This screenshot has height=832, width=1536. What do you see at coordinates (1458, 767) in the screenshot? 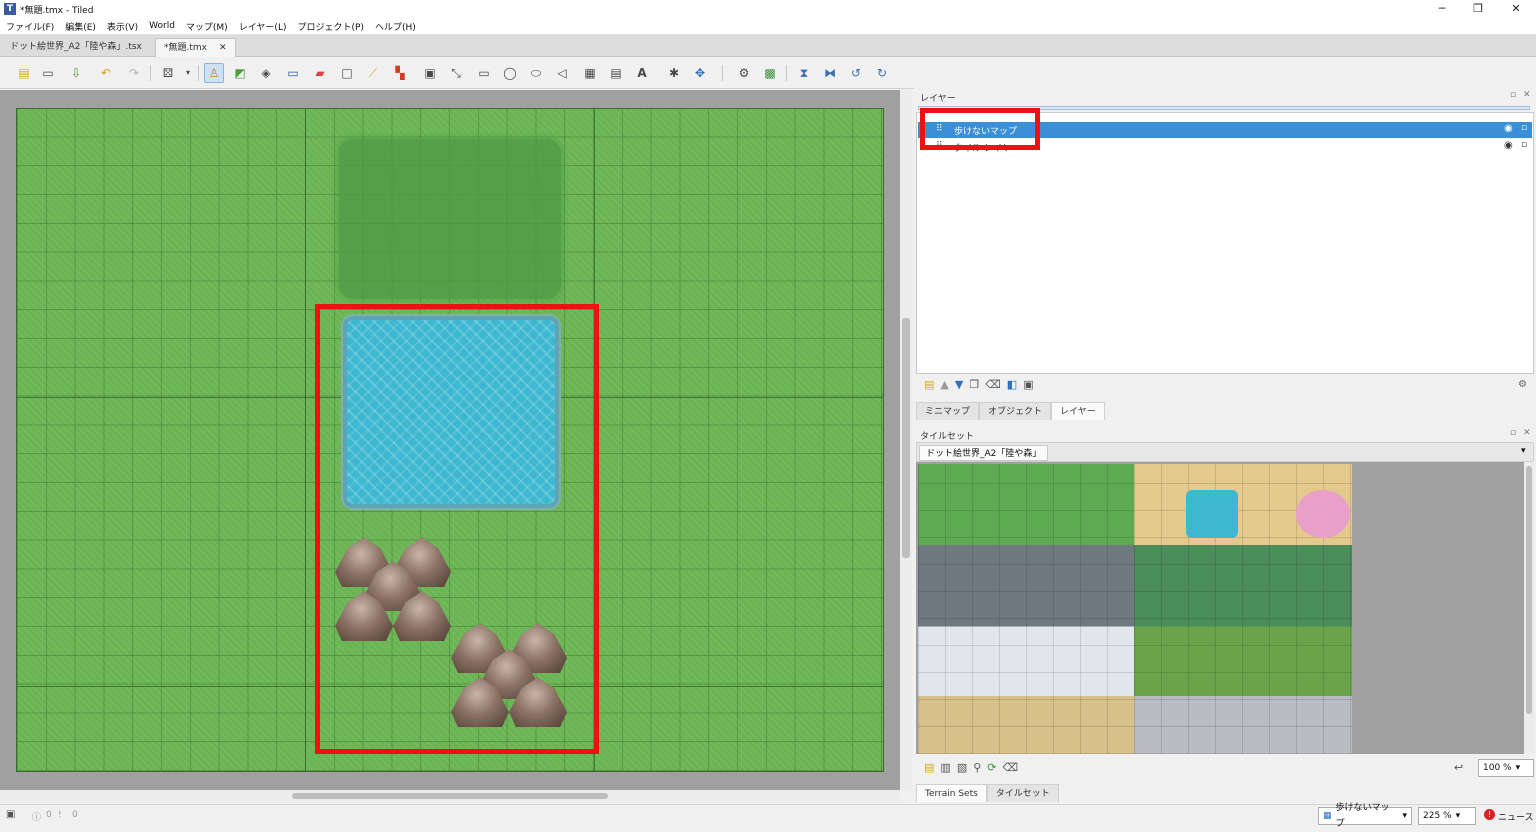
I see `dynamic-wrap-icon: ↩` at bounding box center [1458, 767].